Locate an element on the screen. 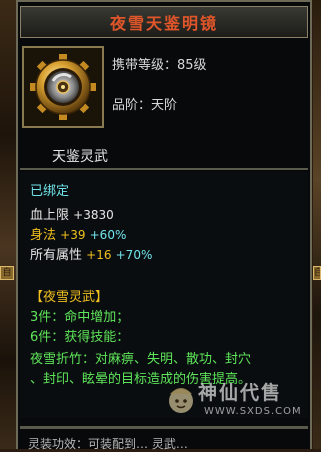 This screenshot has width=321, height=452. item-grade: 品阶：天阶 is located at coordinates (145, 105).